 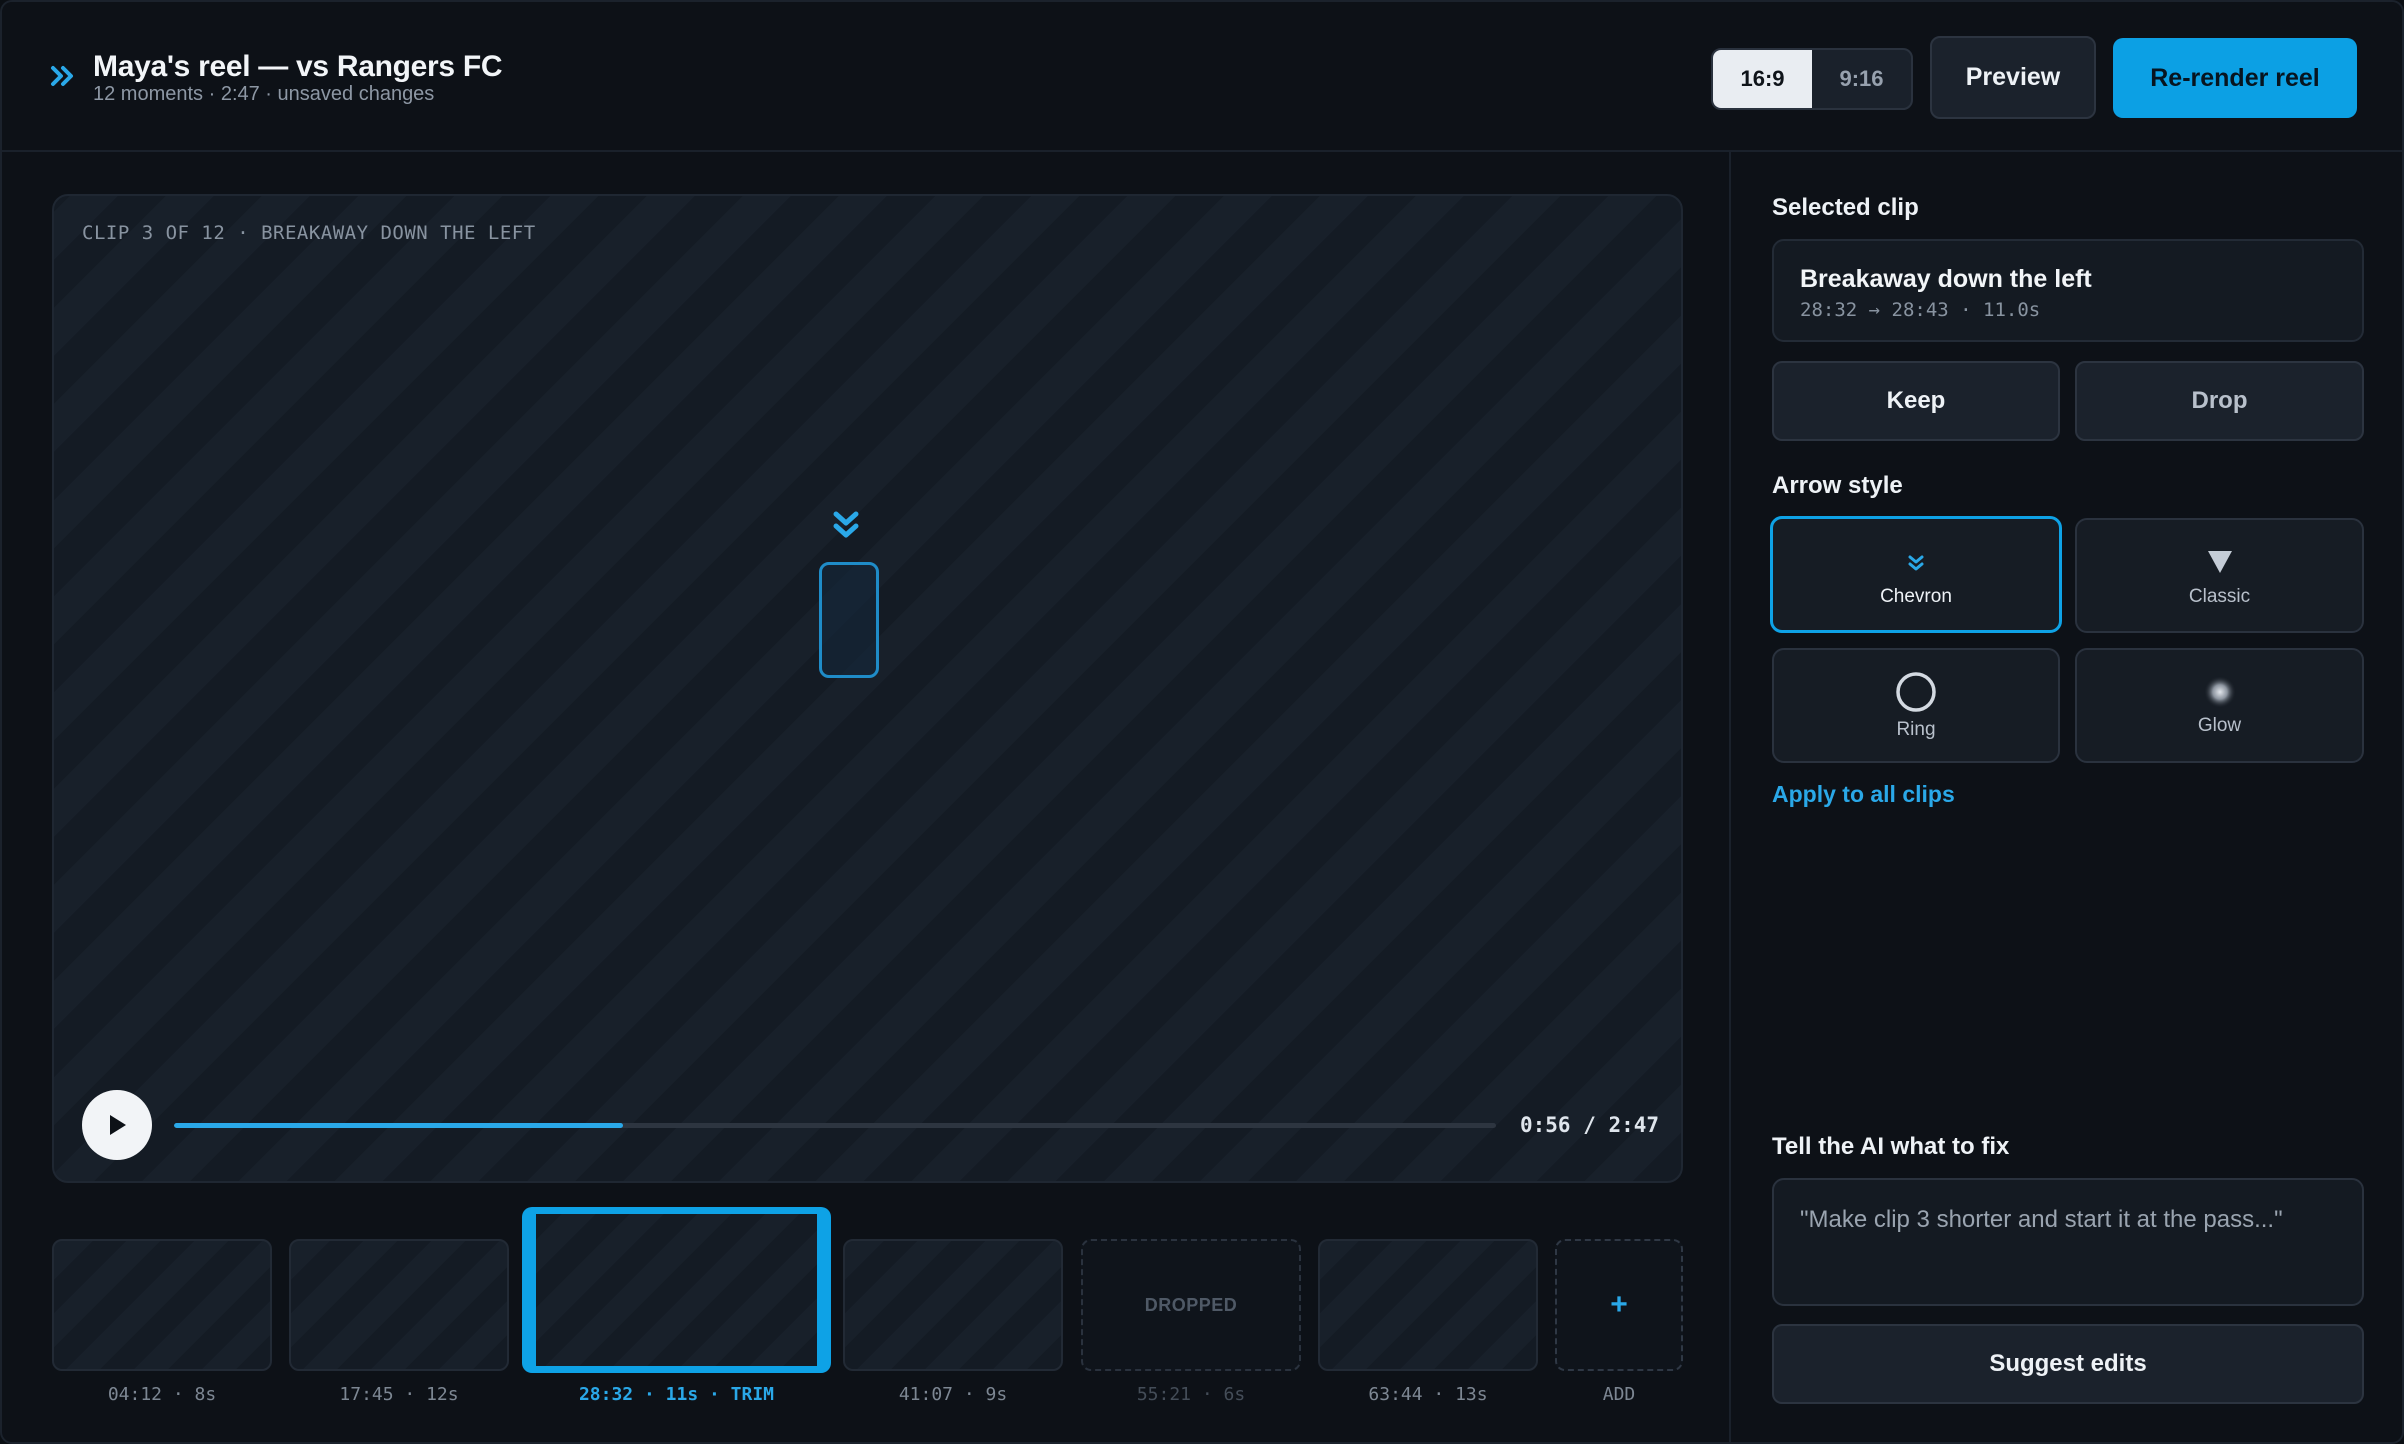 I want to click on thumbnail-trim-frame, so click(x=676, y=1290).